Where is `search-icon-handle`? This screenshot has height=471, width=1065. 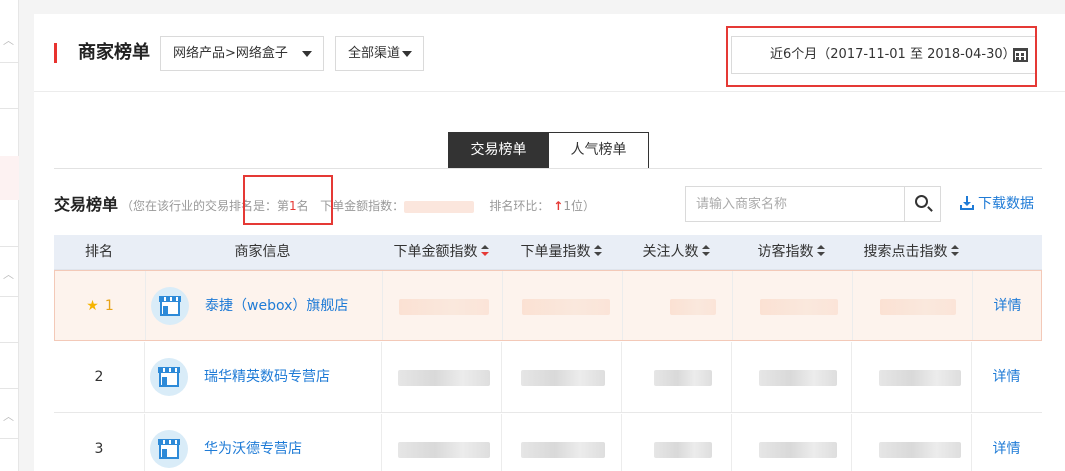 search-icon-handle is located at coordinates (930, 209).